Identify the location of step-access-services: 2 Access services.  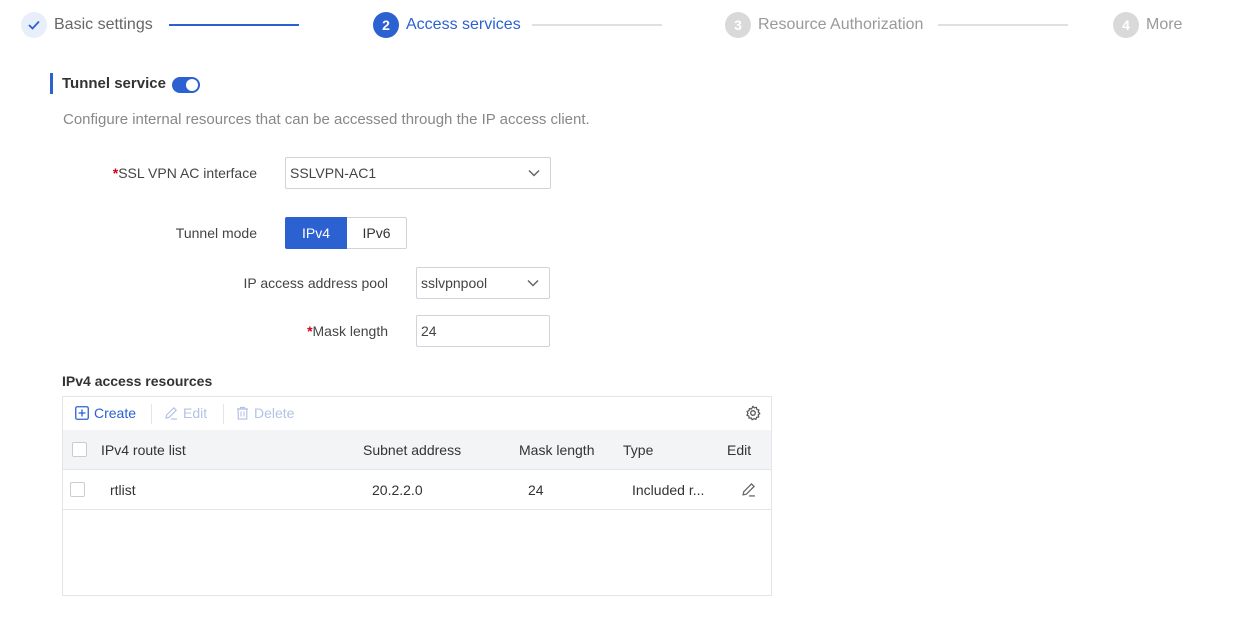
(447, 25).